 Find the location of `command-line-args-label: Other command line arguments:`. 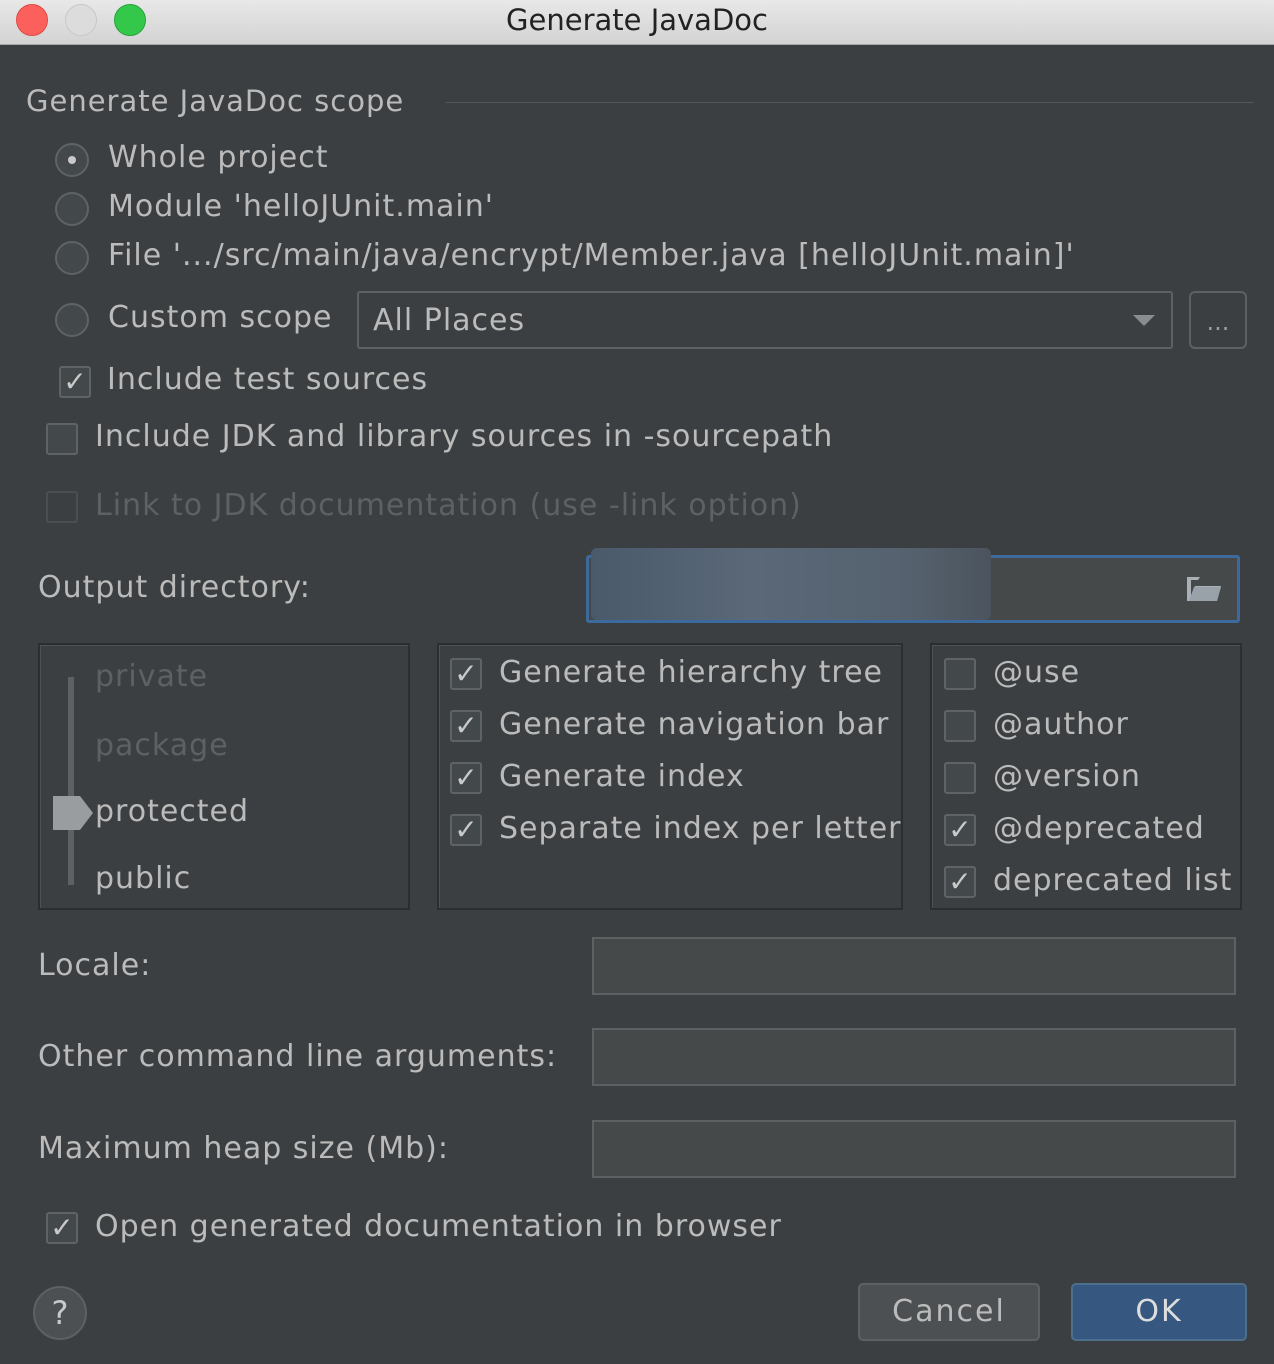

command-line-args-label: Other command line arguments: is located at coordinates (298, 1056).